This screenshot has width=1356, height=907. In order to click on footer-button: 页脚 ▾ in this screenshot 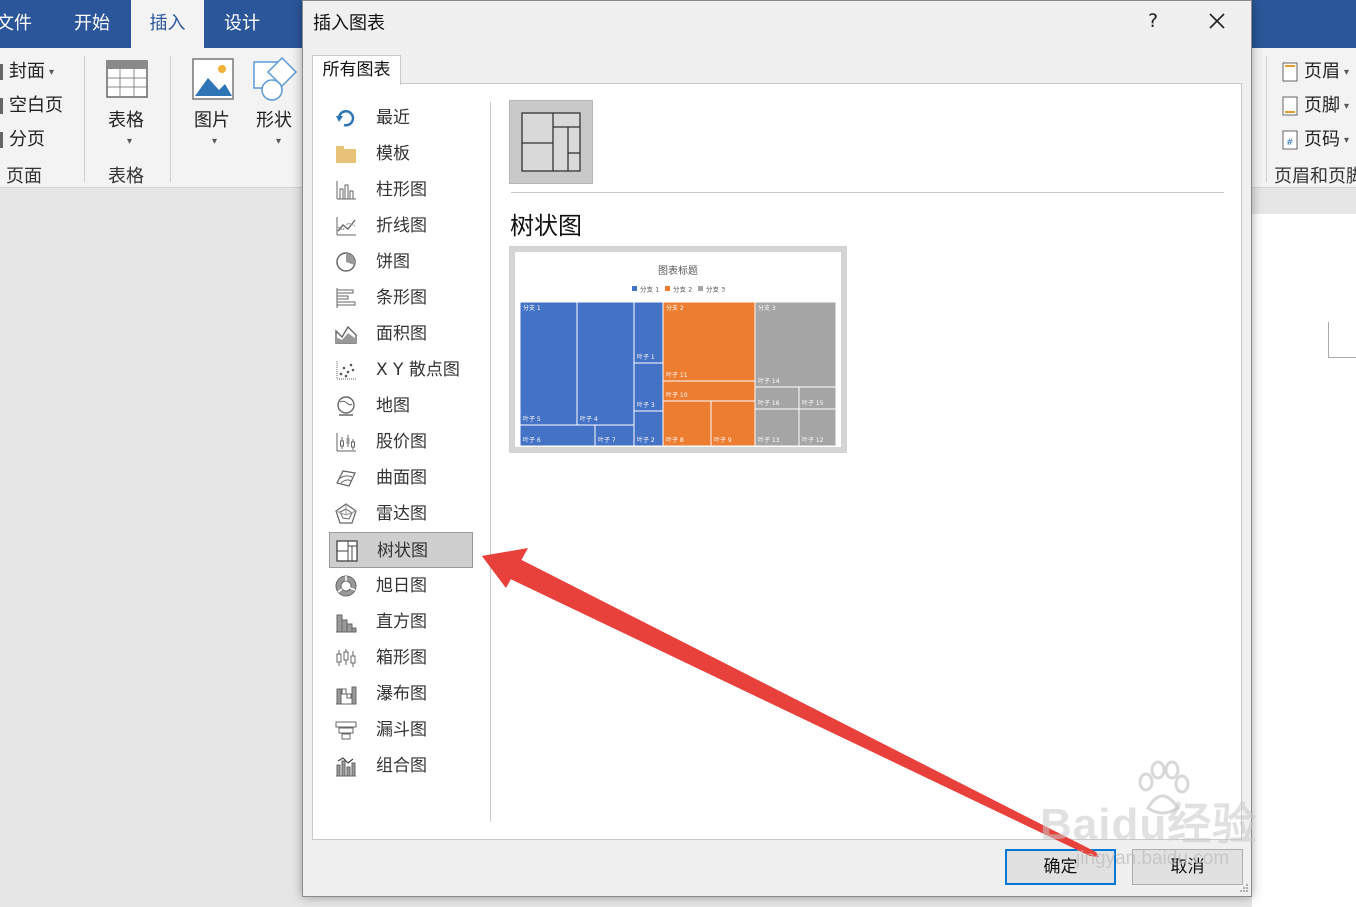, I will do `click(1315, 104)`.